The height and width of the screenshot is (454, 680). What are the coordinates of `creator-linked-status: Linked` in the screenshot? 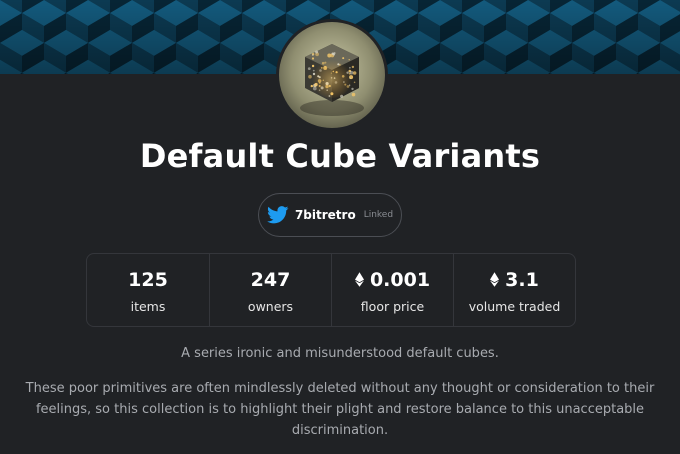 It's located at (378, 215).